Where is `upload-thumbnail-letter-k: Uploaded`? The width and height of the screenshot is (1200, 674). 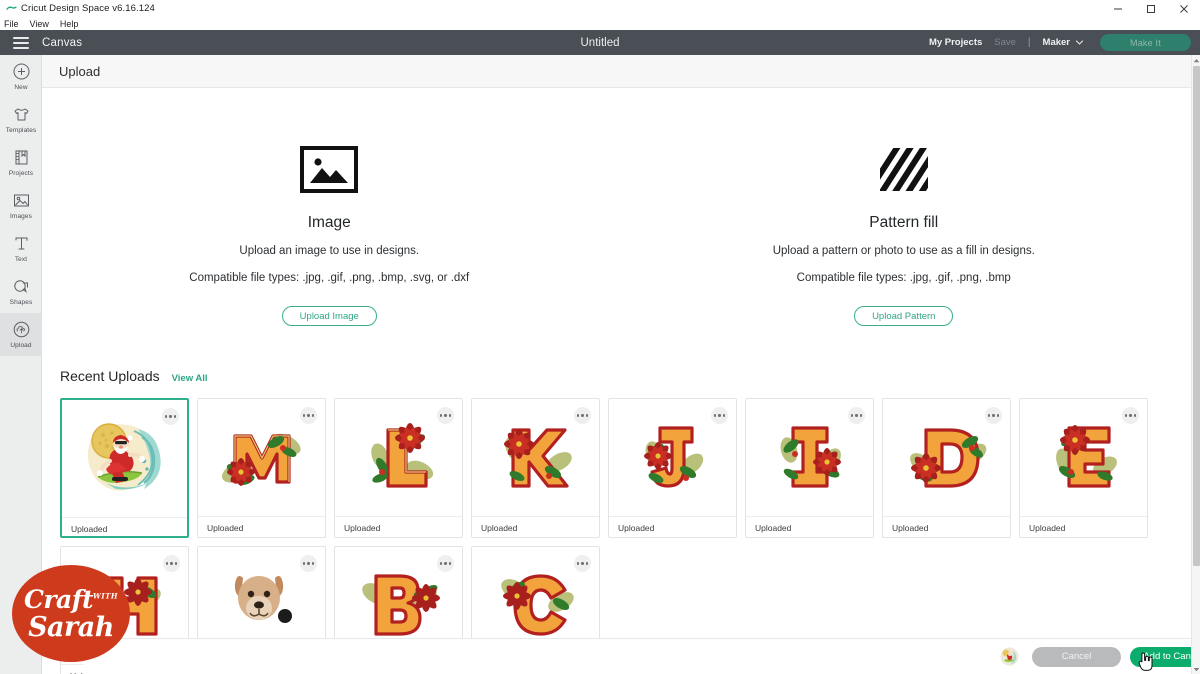 upload-thumbnail-letter-k: Uploaded is located at coordinates (535, 468).